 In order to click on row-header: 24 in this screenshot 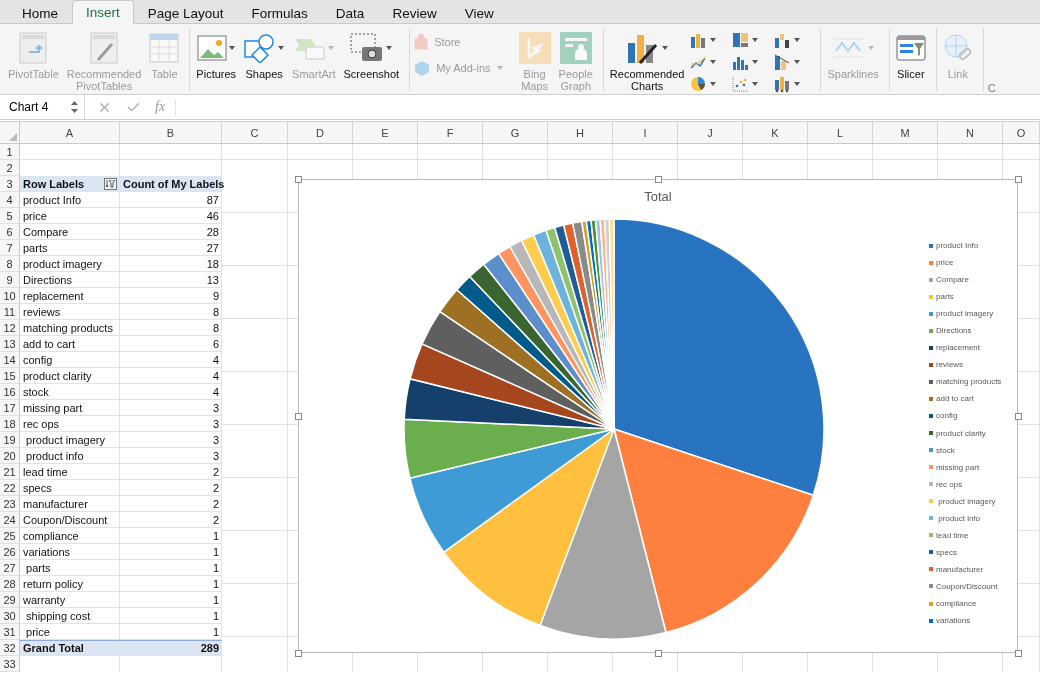, I will do `click(10, 520)`.